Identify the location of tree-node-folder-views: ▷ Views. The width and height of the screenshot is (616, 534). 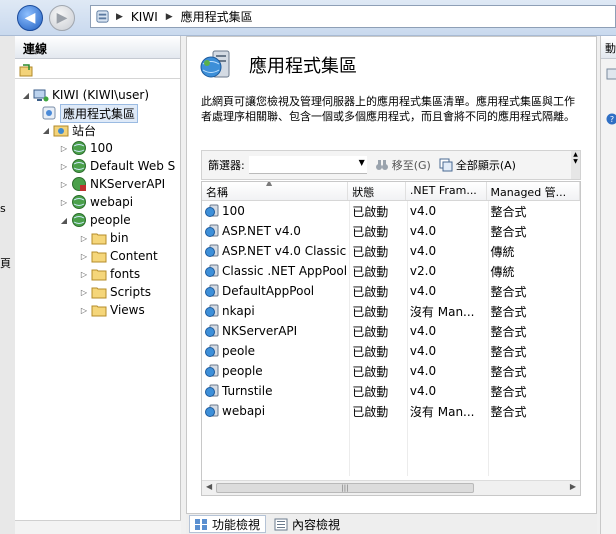
(112, 310).